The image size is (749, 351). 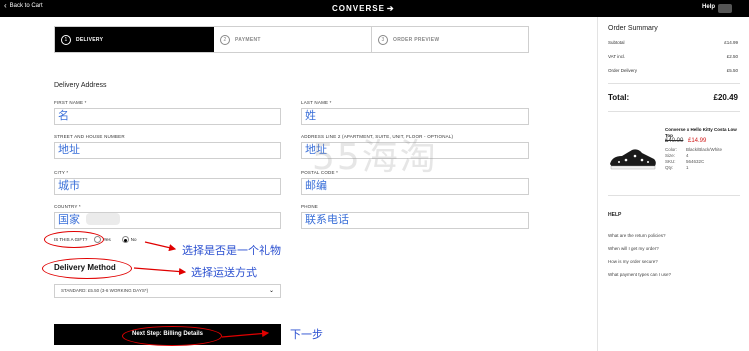 I want to click on street-label: STREET AND HOUSE NUMBER, so click(x=89, y=136).